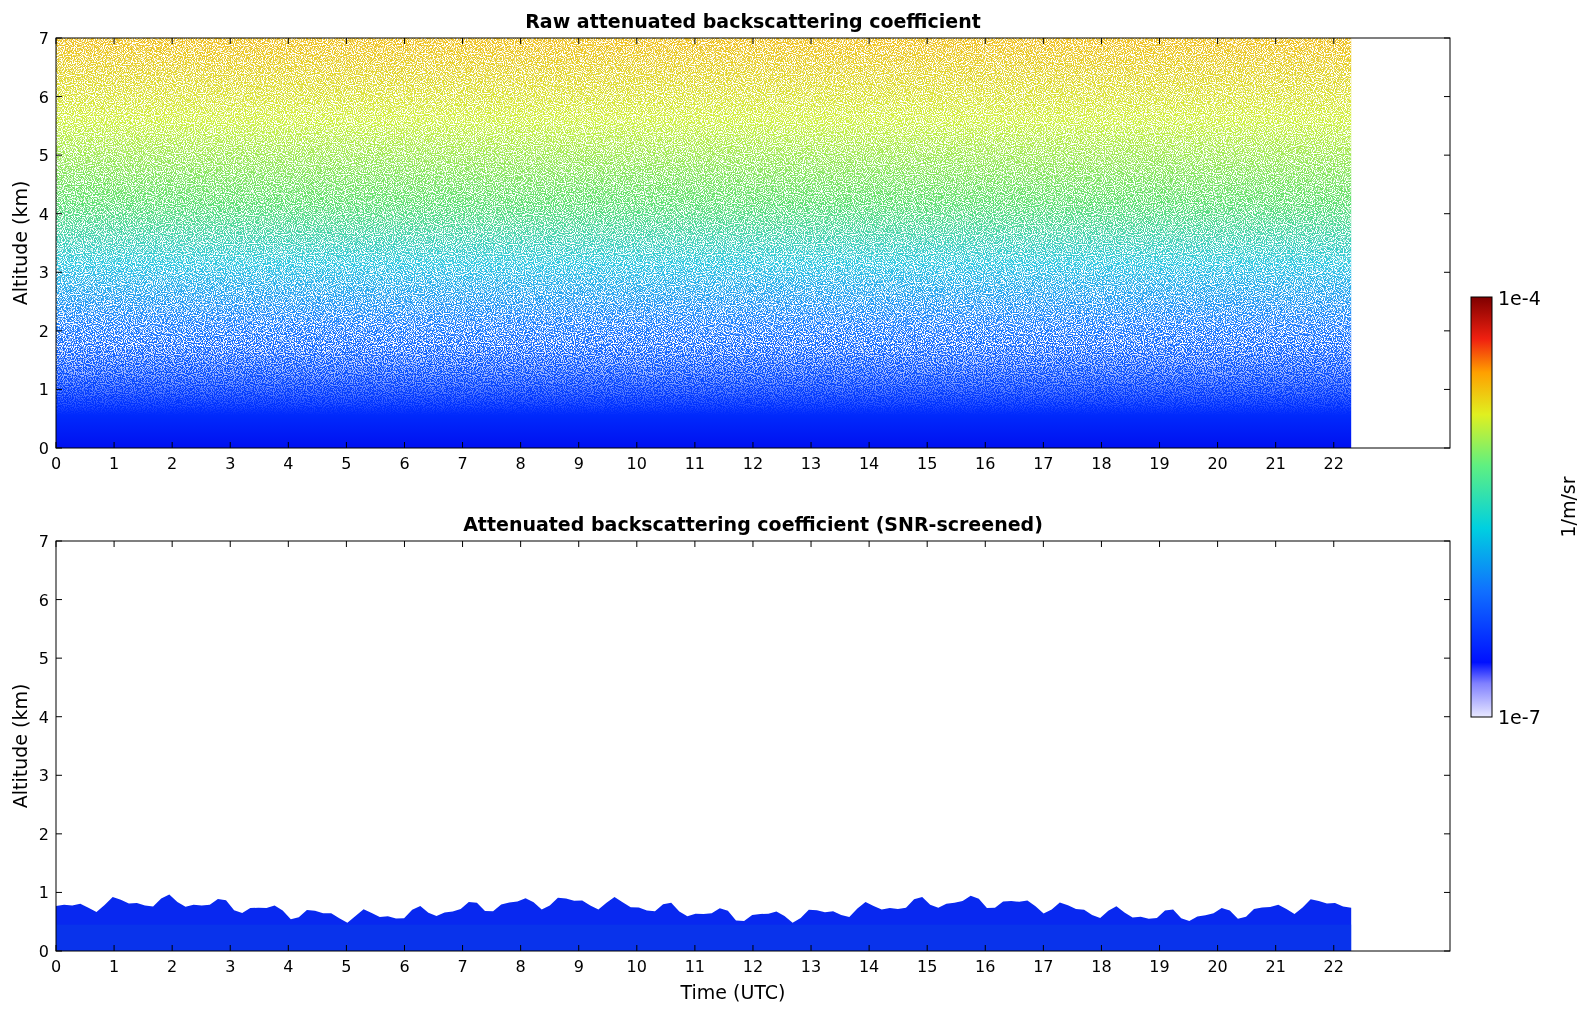  Describe the element at coordinates (733, 992) in the screenshot. I see `axis-label: Time (UTC)` at that location.